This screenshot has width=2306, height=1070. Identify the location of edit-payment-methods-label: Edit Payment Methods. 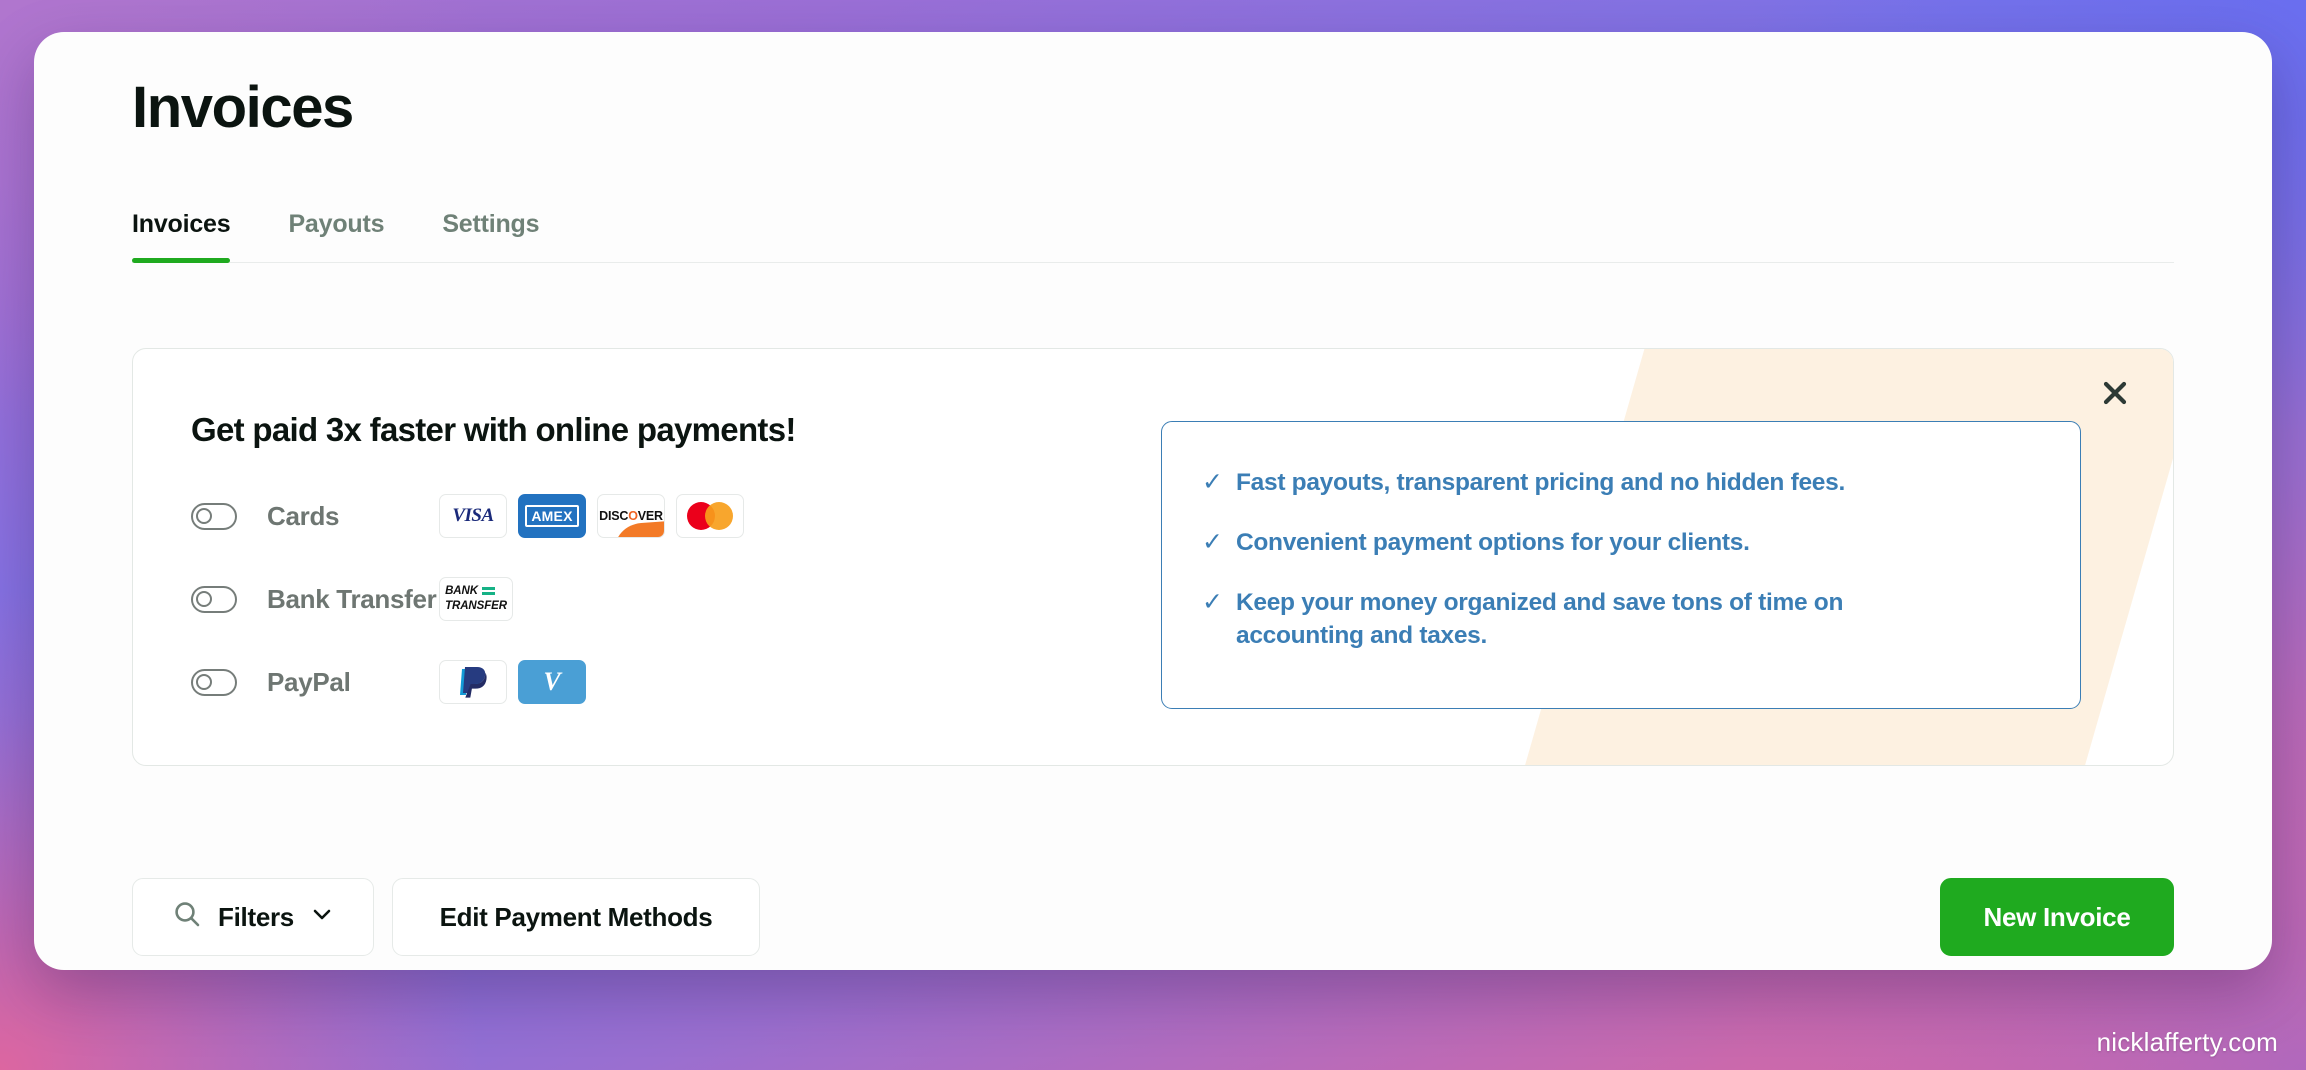
(576, 916).